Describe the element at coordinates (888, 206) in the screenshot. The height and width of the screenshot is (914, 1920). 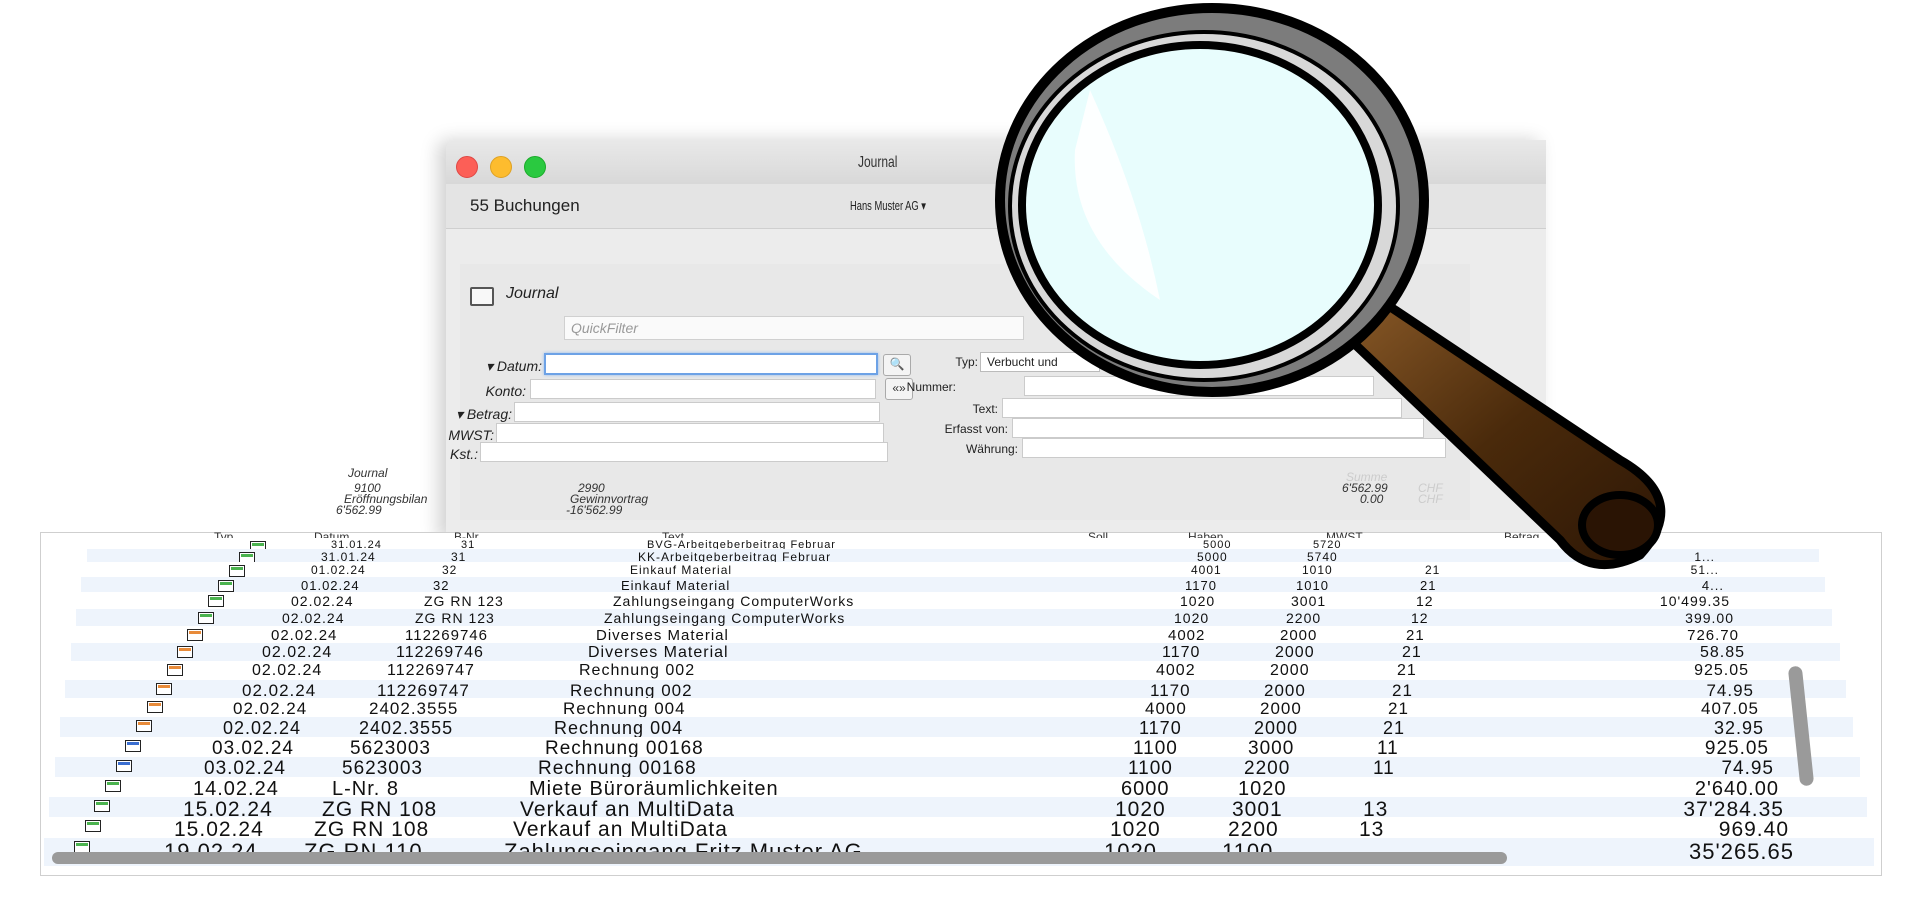
I see `company-selector: Hans Muster AG ▾` at that location.